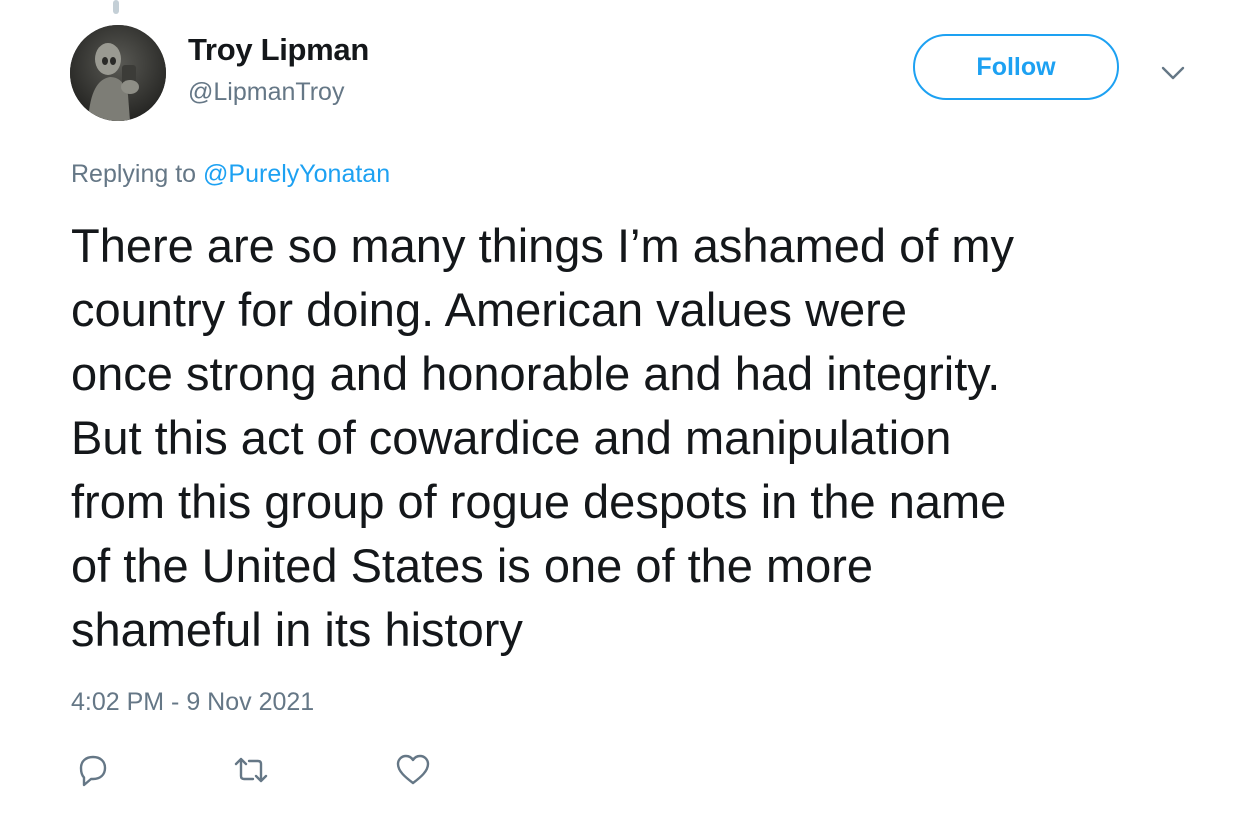 The height and width of the screenshot is (834, 1259). Describe the element at coordinates (278, 50) in the screenshot. I see `author-display-name: Troy Lipman` at that location.